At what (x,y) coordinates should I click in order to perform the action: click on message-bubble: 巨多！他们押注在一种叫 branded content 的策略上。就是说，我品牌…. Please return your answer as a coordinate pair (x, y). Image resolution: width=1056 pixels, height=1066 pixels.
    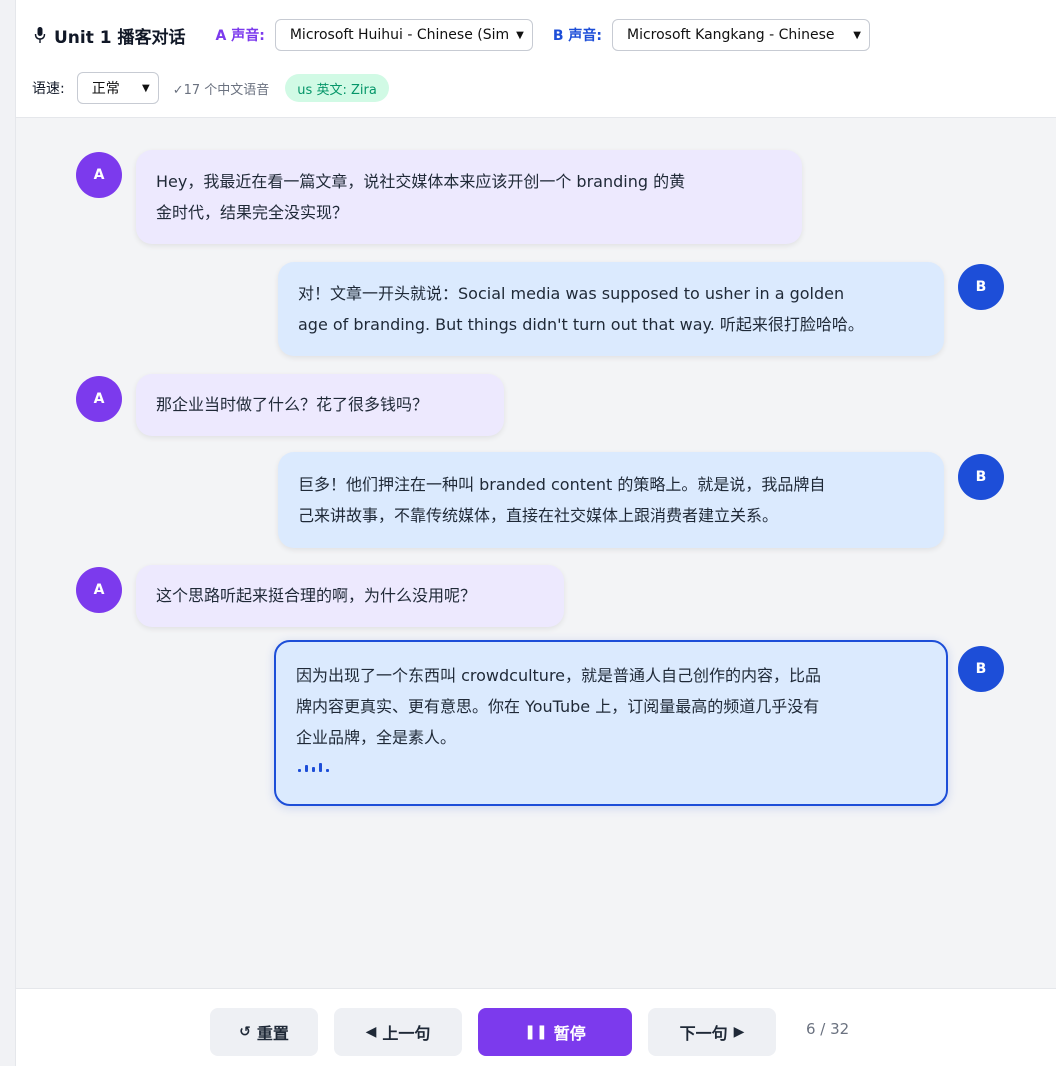
    Looking at the image, I should click on (611, 500).